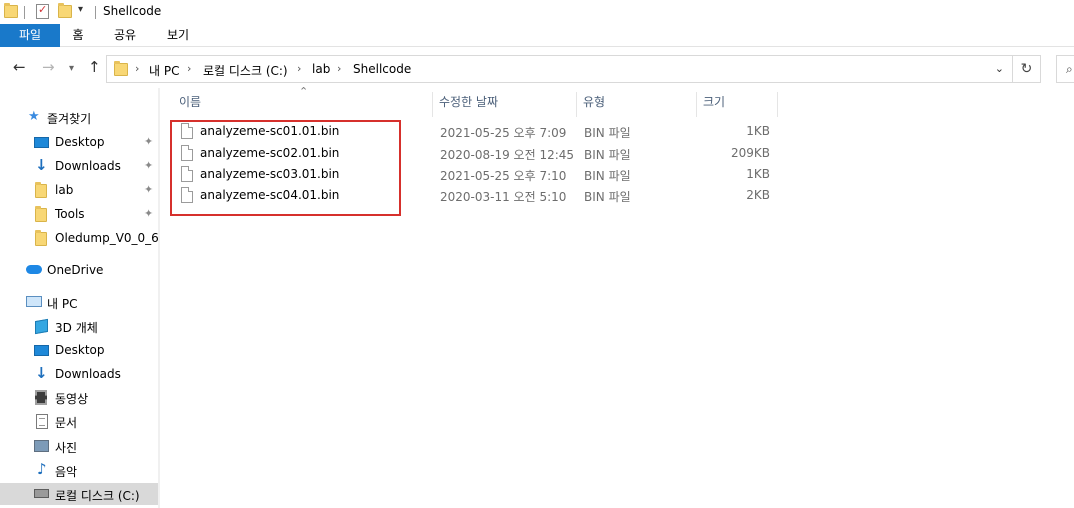  I want to click on sidebar-item-3d-objects: 3D 개체, so click(79, 326).